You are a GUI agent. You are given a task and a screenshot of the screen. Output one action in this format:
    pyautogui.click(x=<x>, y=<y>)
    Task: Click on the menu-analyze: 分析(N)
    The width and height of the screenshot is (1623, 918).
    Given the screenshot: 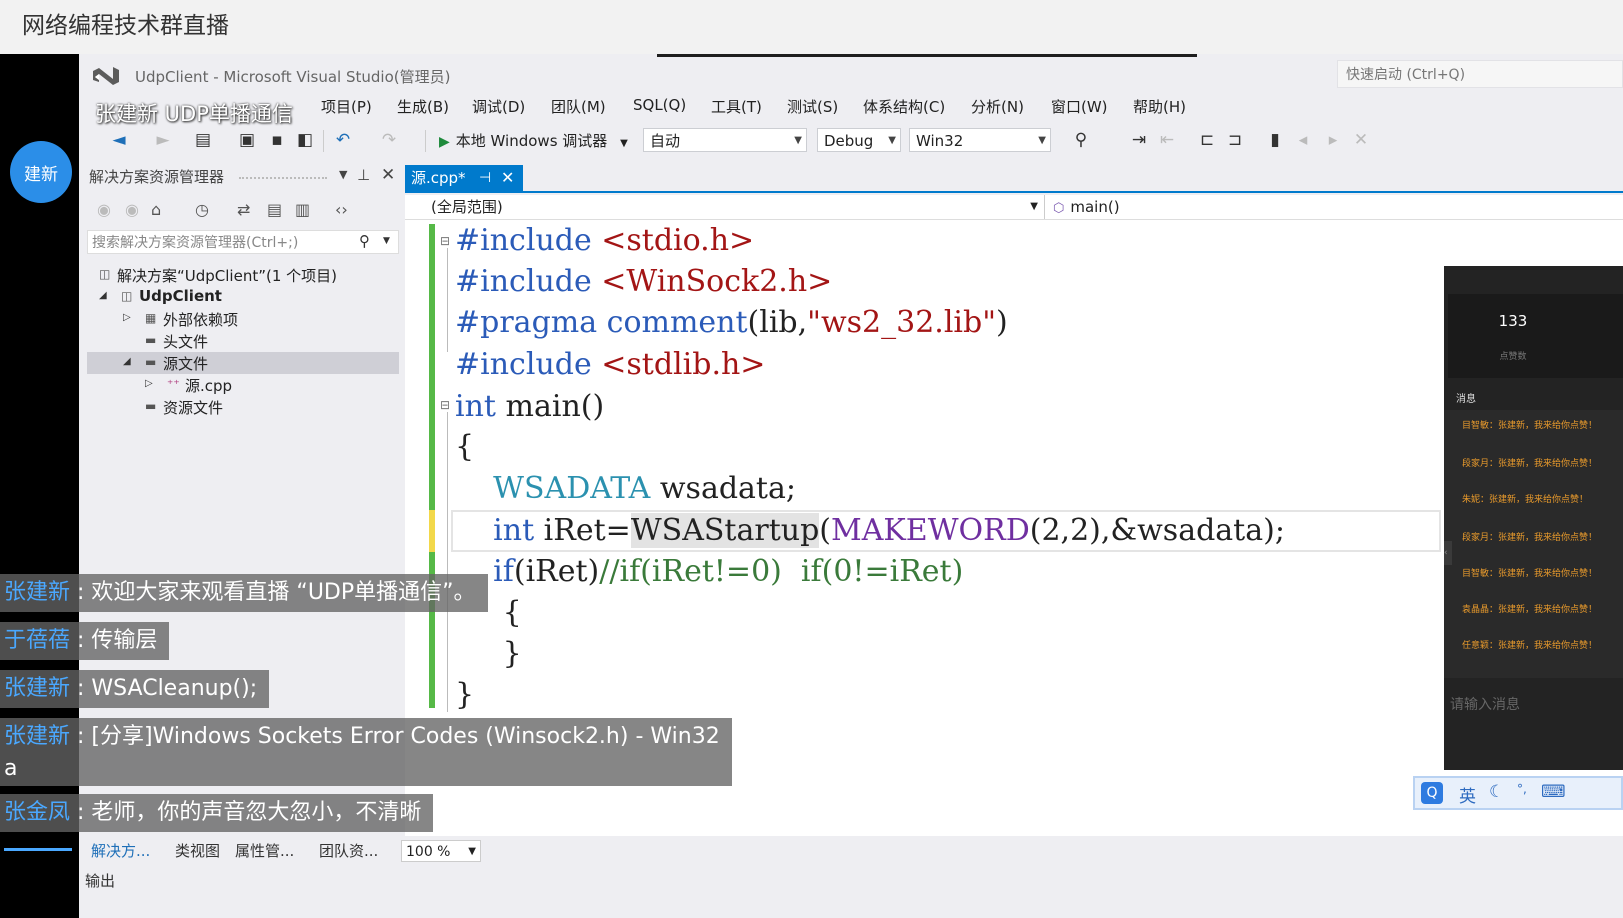 What is the action you would take?
    pyautogui.click(x=997, y=106)
    